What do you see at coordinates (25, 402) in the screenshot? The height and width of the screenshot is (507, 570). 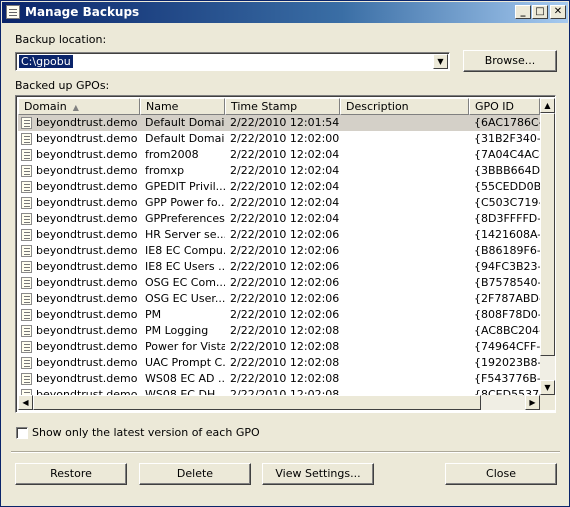 I see `scroll-left-icon: ◀` at bounding box center [25, 402].